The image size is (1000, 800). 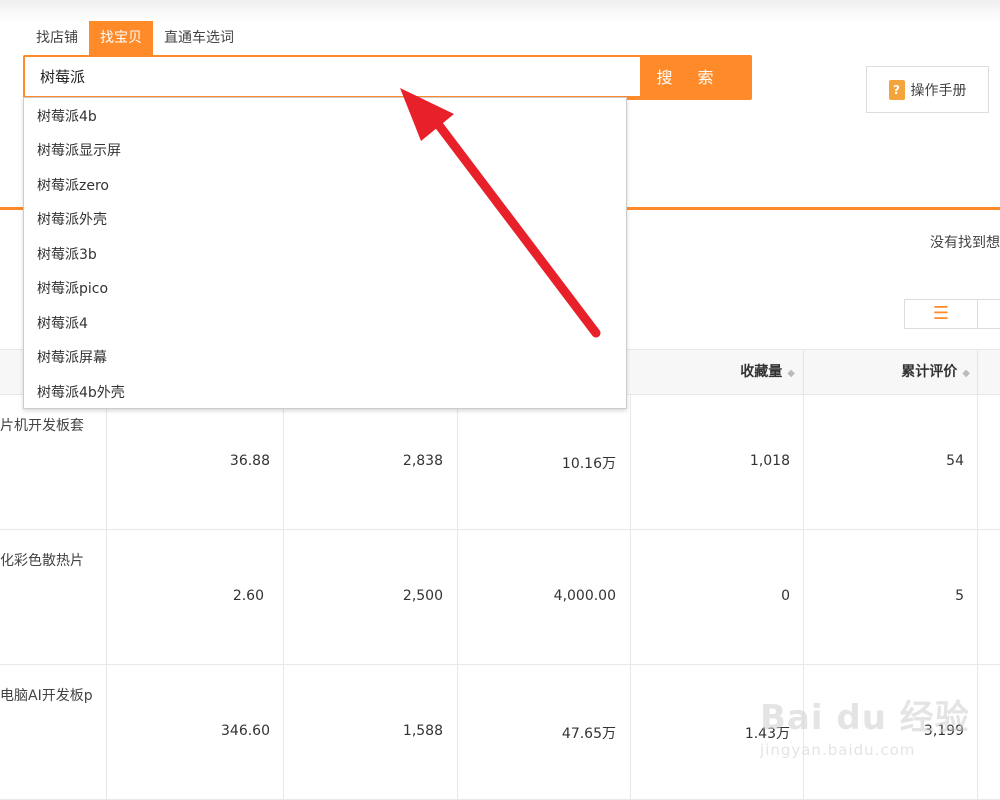 I want to click on cell-sales: 1,588, so click(x=422, y=731).